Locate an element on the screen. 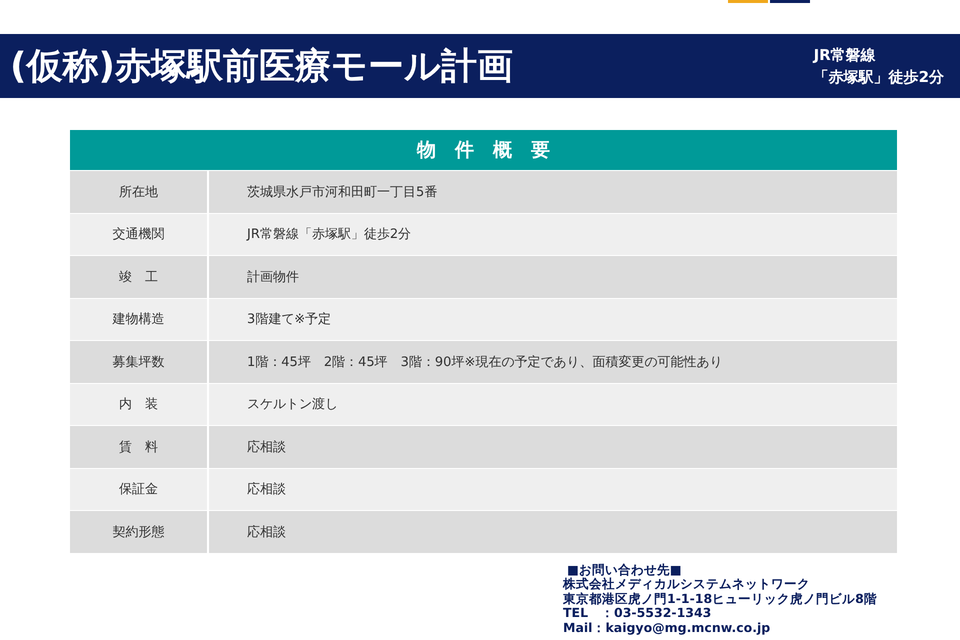  contact-text: 東京都港区虎ノ門1-1-18ヒューリック虎ノ門ビル8階 is located at coordinates (720, 599).